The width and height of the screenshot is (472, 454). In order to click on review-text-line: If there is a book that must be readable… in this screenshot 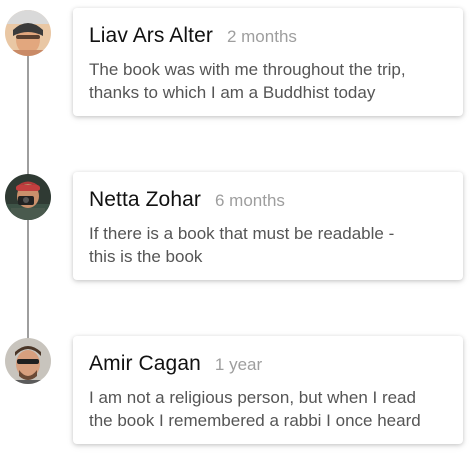, I will do `click(242, 233)`.